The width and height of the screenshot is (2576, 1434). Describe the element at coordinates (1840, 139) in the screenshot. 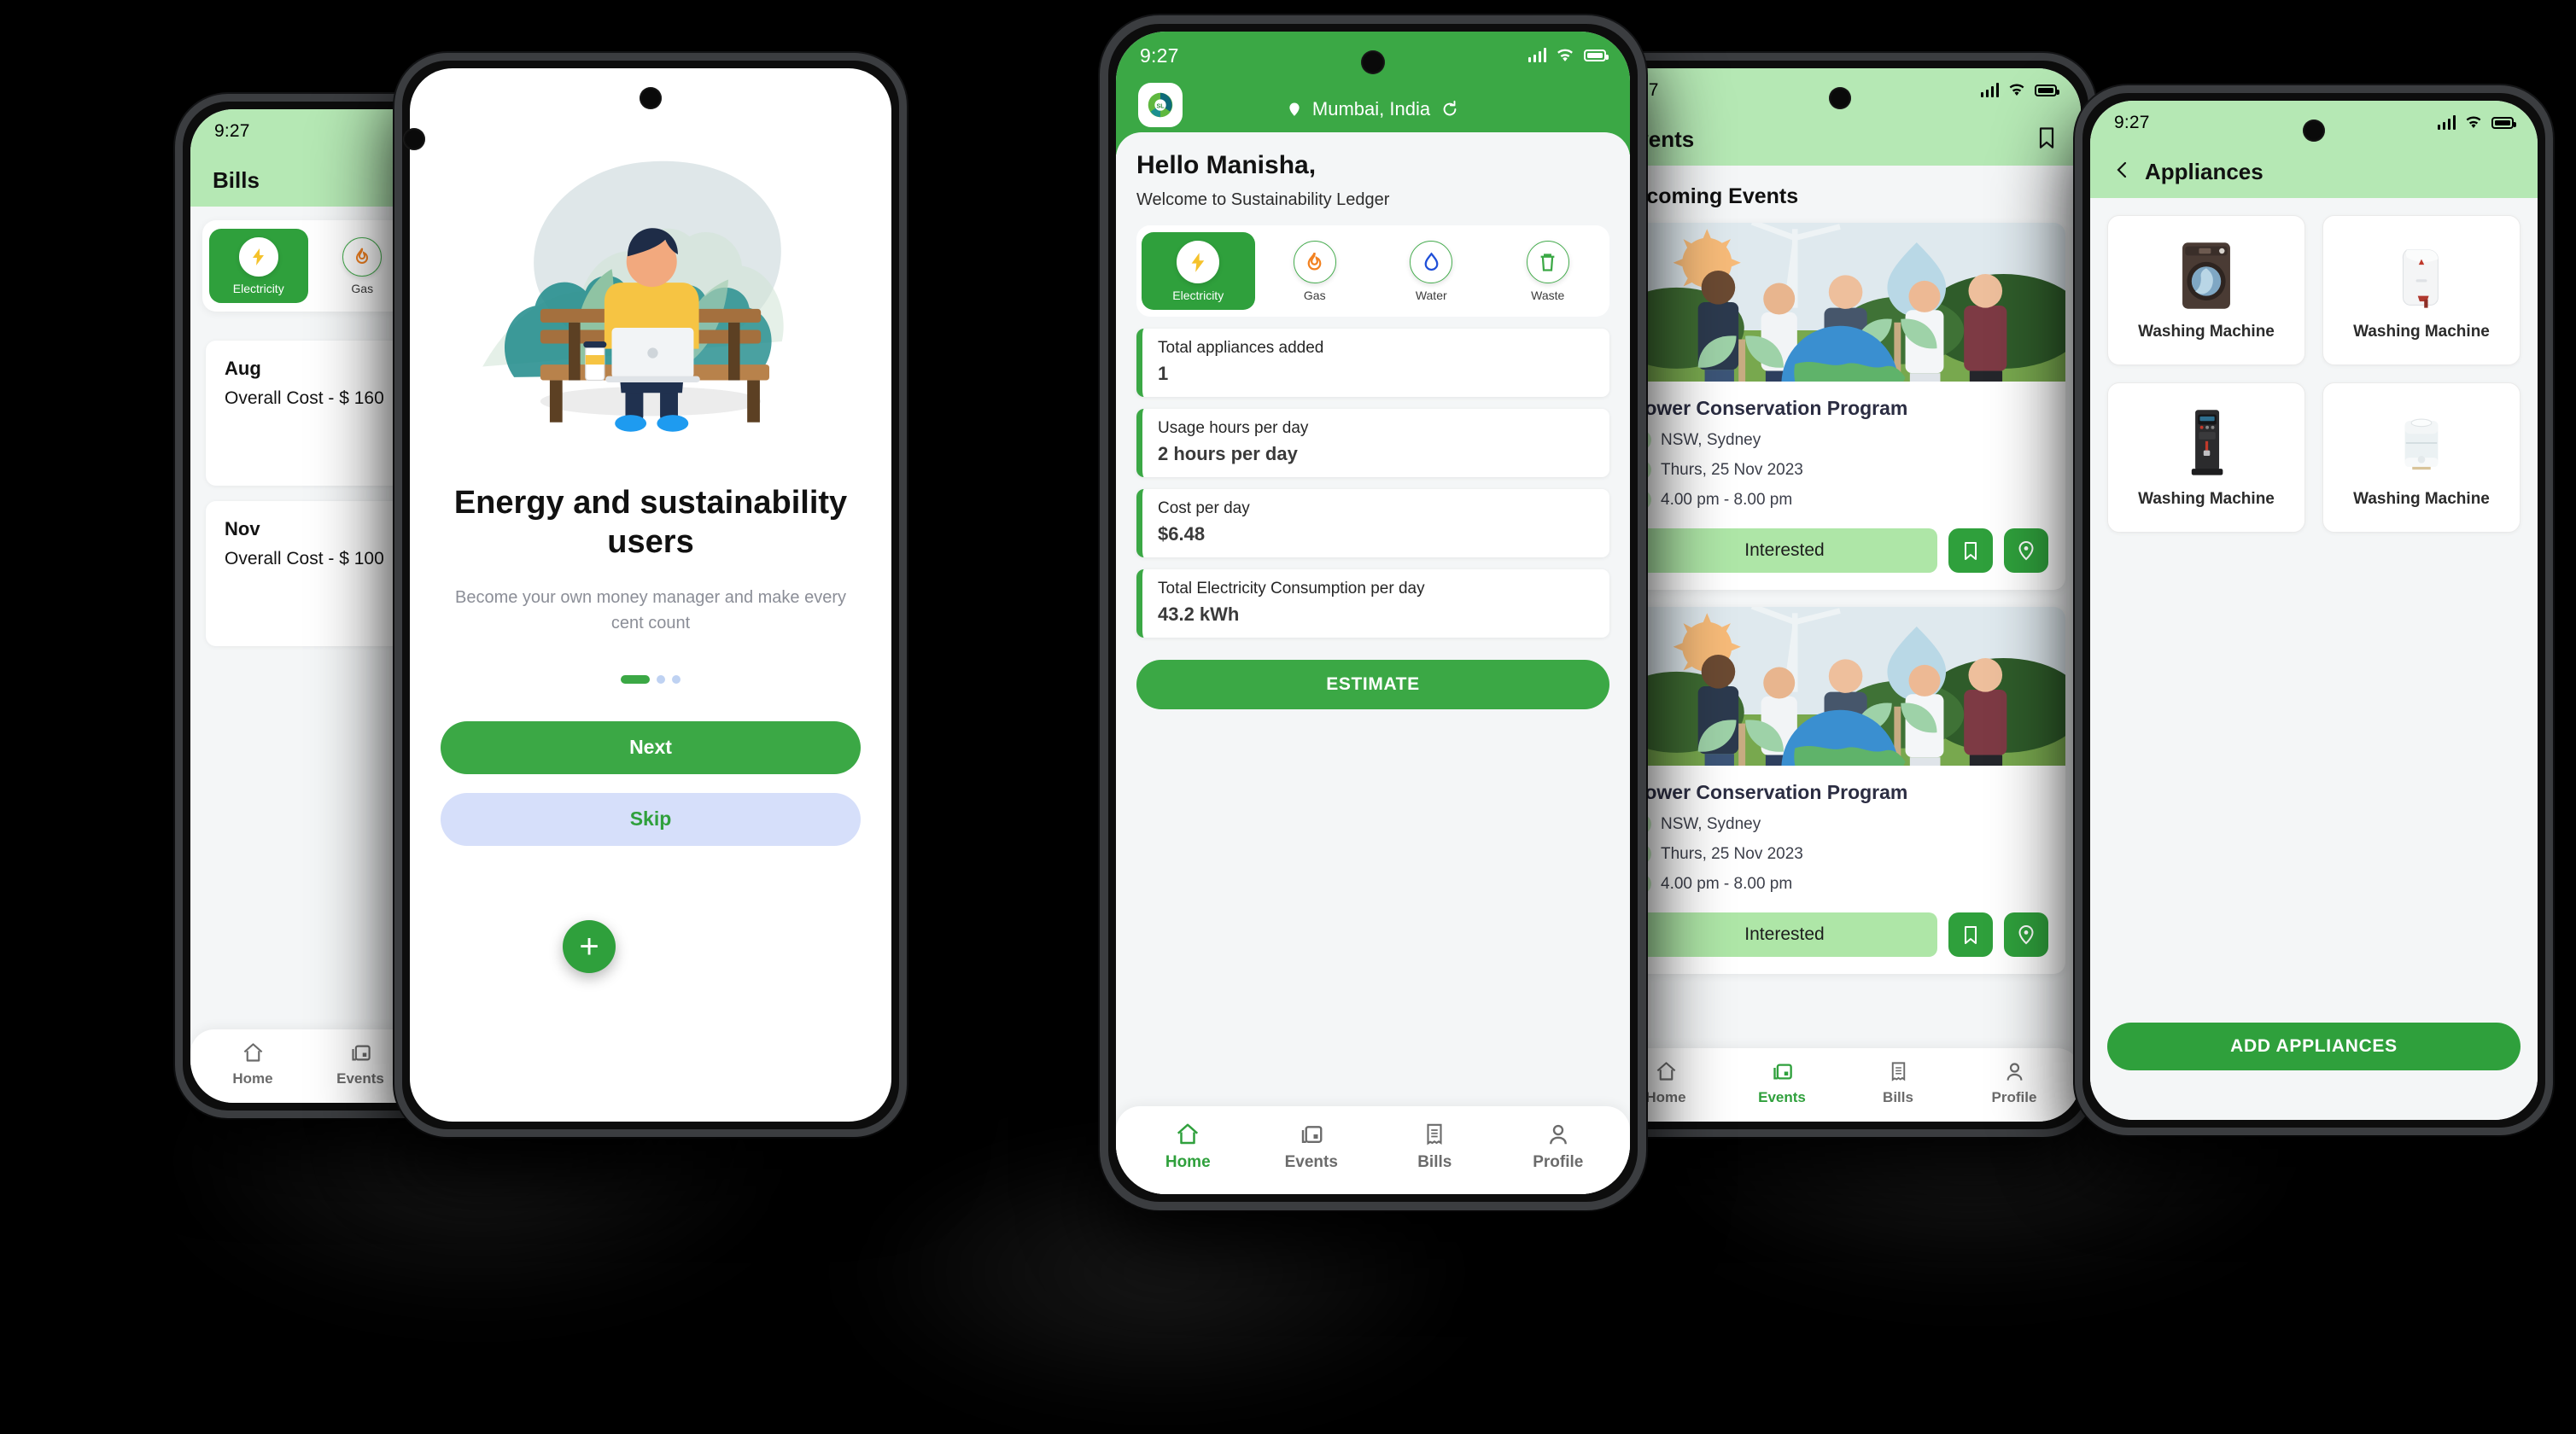

I see `app-bar: Events` at that location.